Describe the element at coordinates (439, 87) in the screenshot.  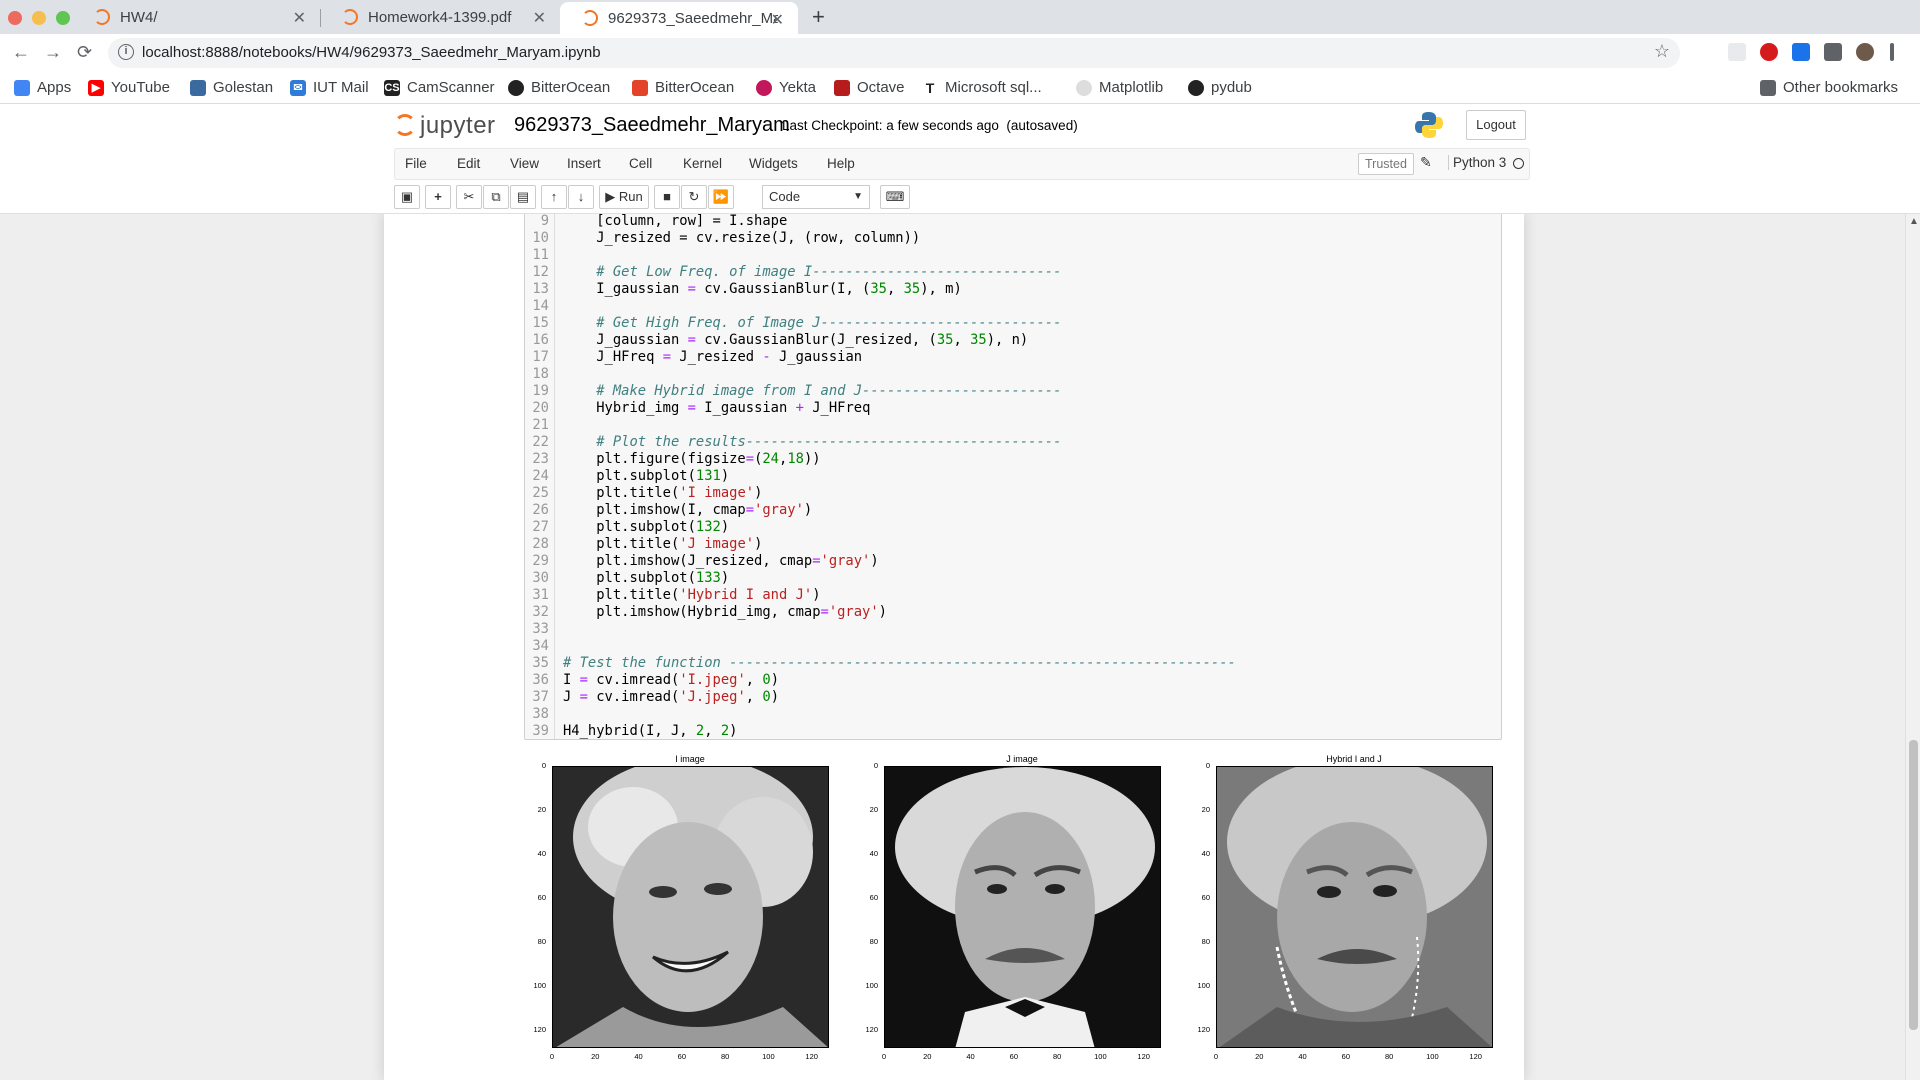
I see `bookmark-camscanner: CS CamScanner` at that location.